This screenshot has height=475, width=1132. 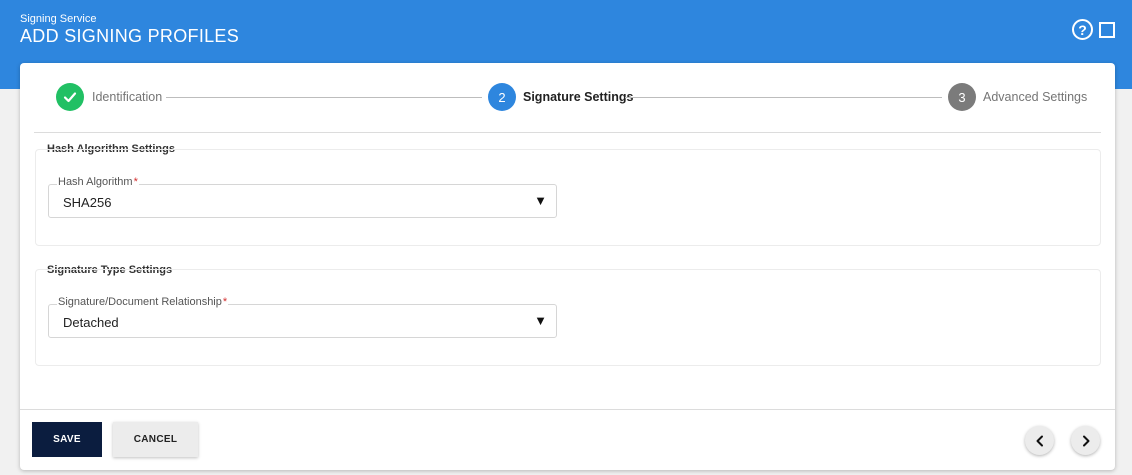 I want to click on stepper-divider, so click(x=567, y=132).